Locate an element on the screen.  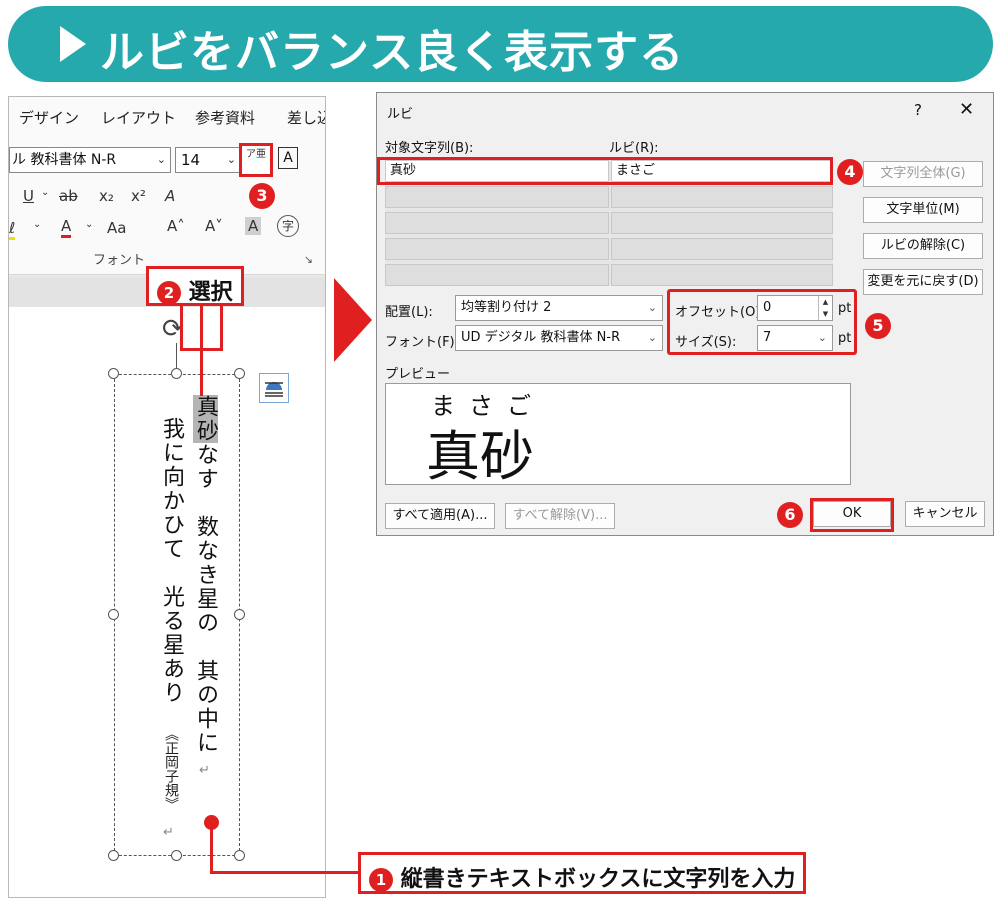
highlight-button: ℓ is located at coordinates (12, 229).